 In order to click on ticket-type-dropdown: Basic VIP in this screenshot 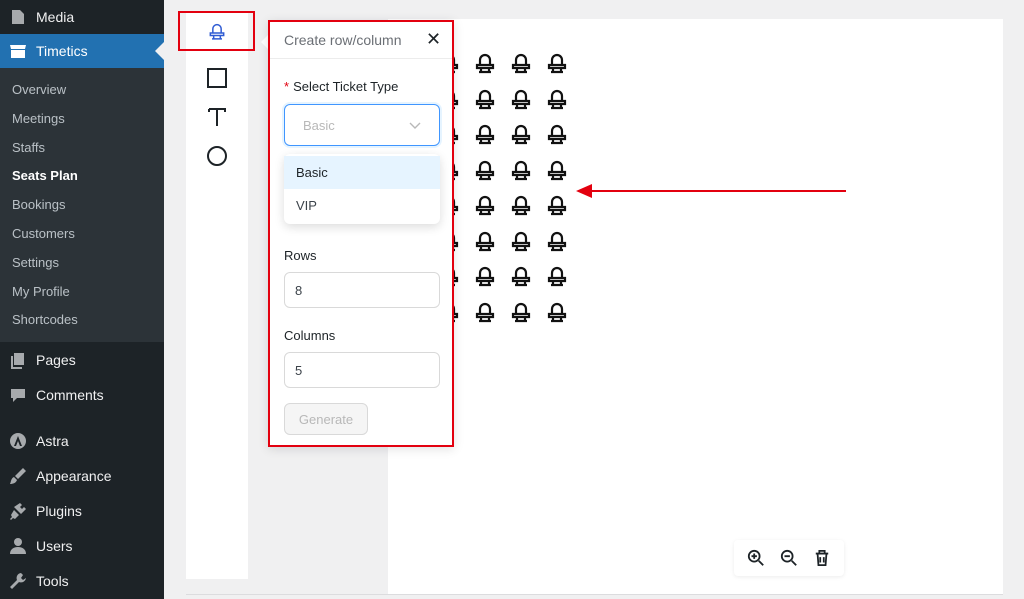, I will do `click(362, 189)`.